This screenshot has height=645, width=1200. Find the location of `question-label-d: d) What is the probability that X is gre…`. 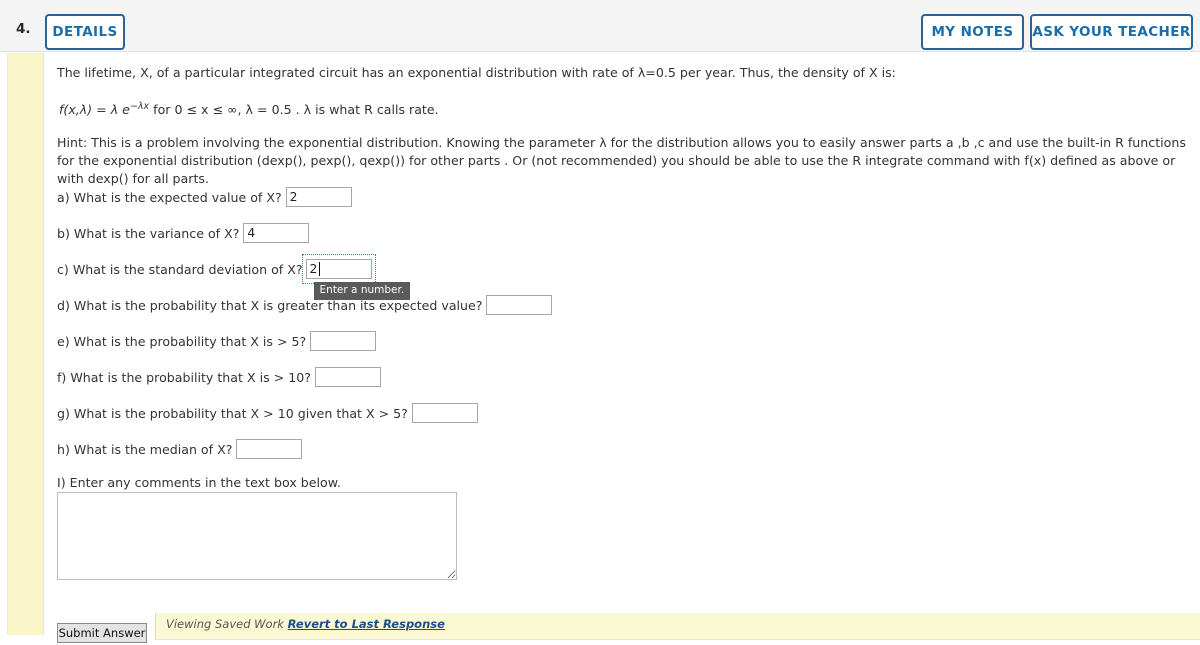

question-label-d: d) What is the probability that X is gre… is located at coordinates (270, 305).